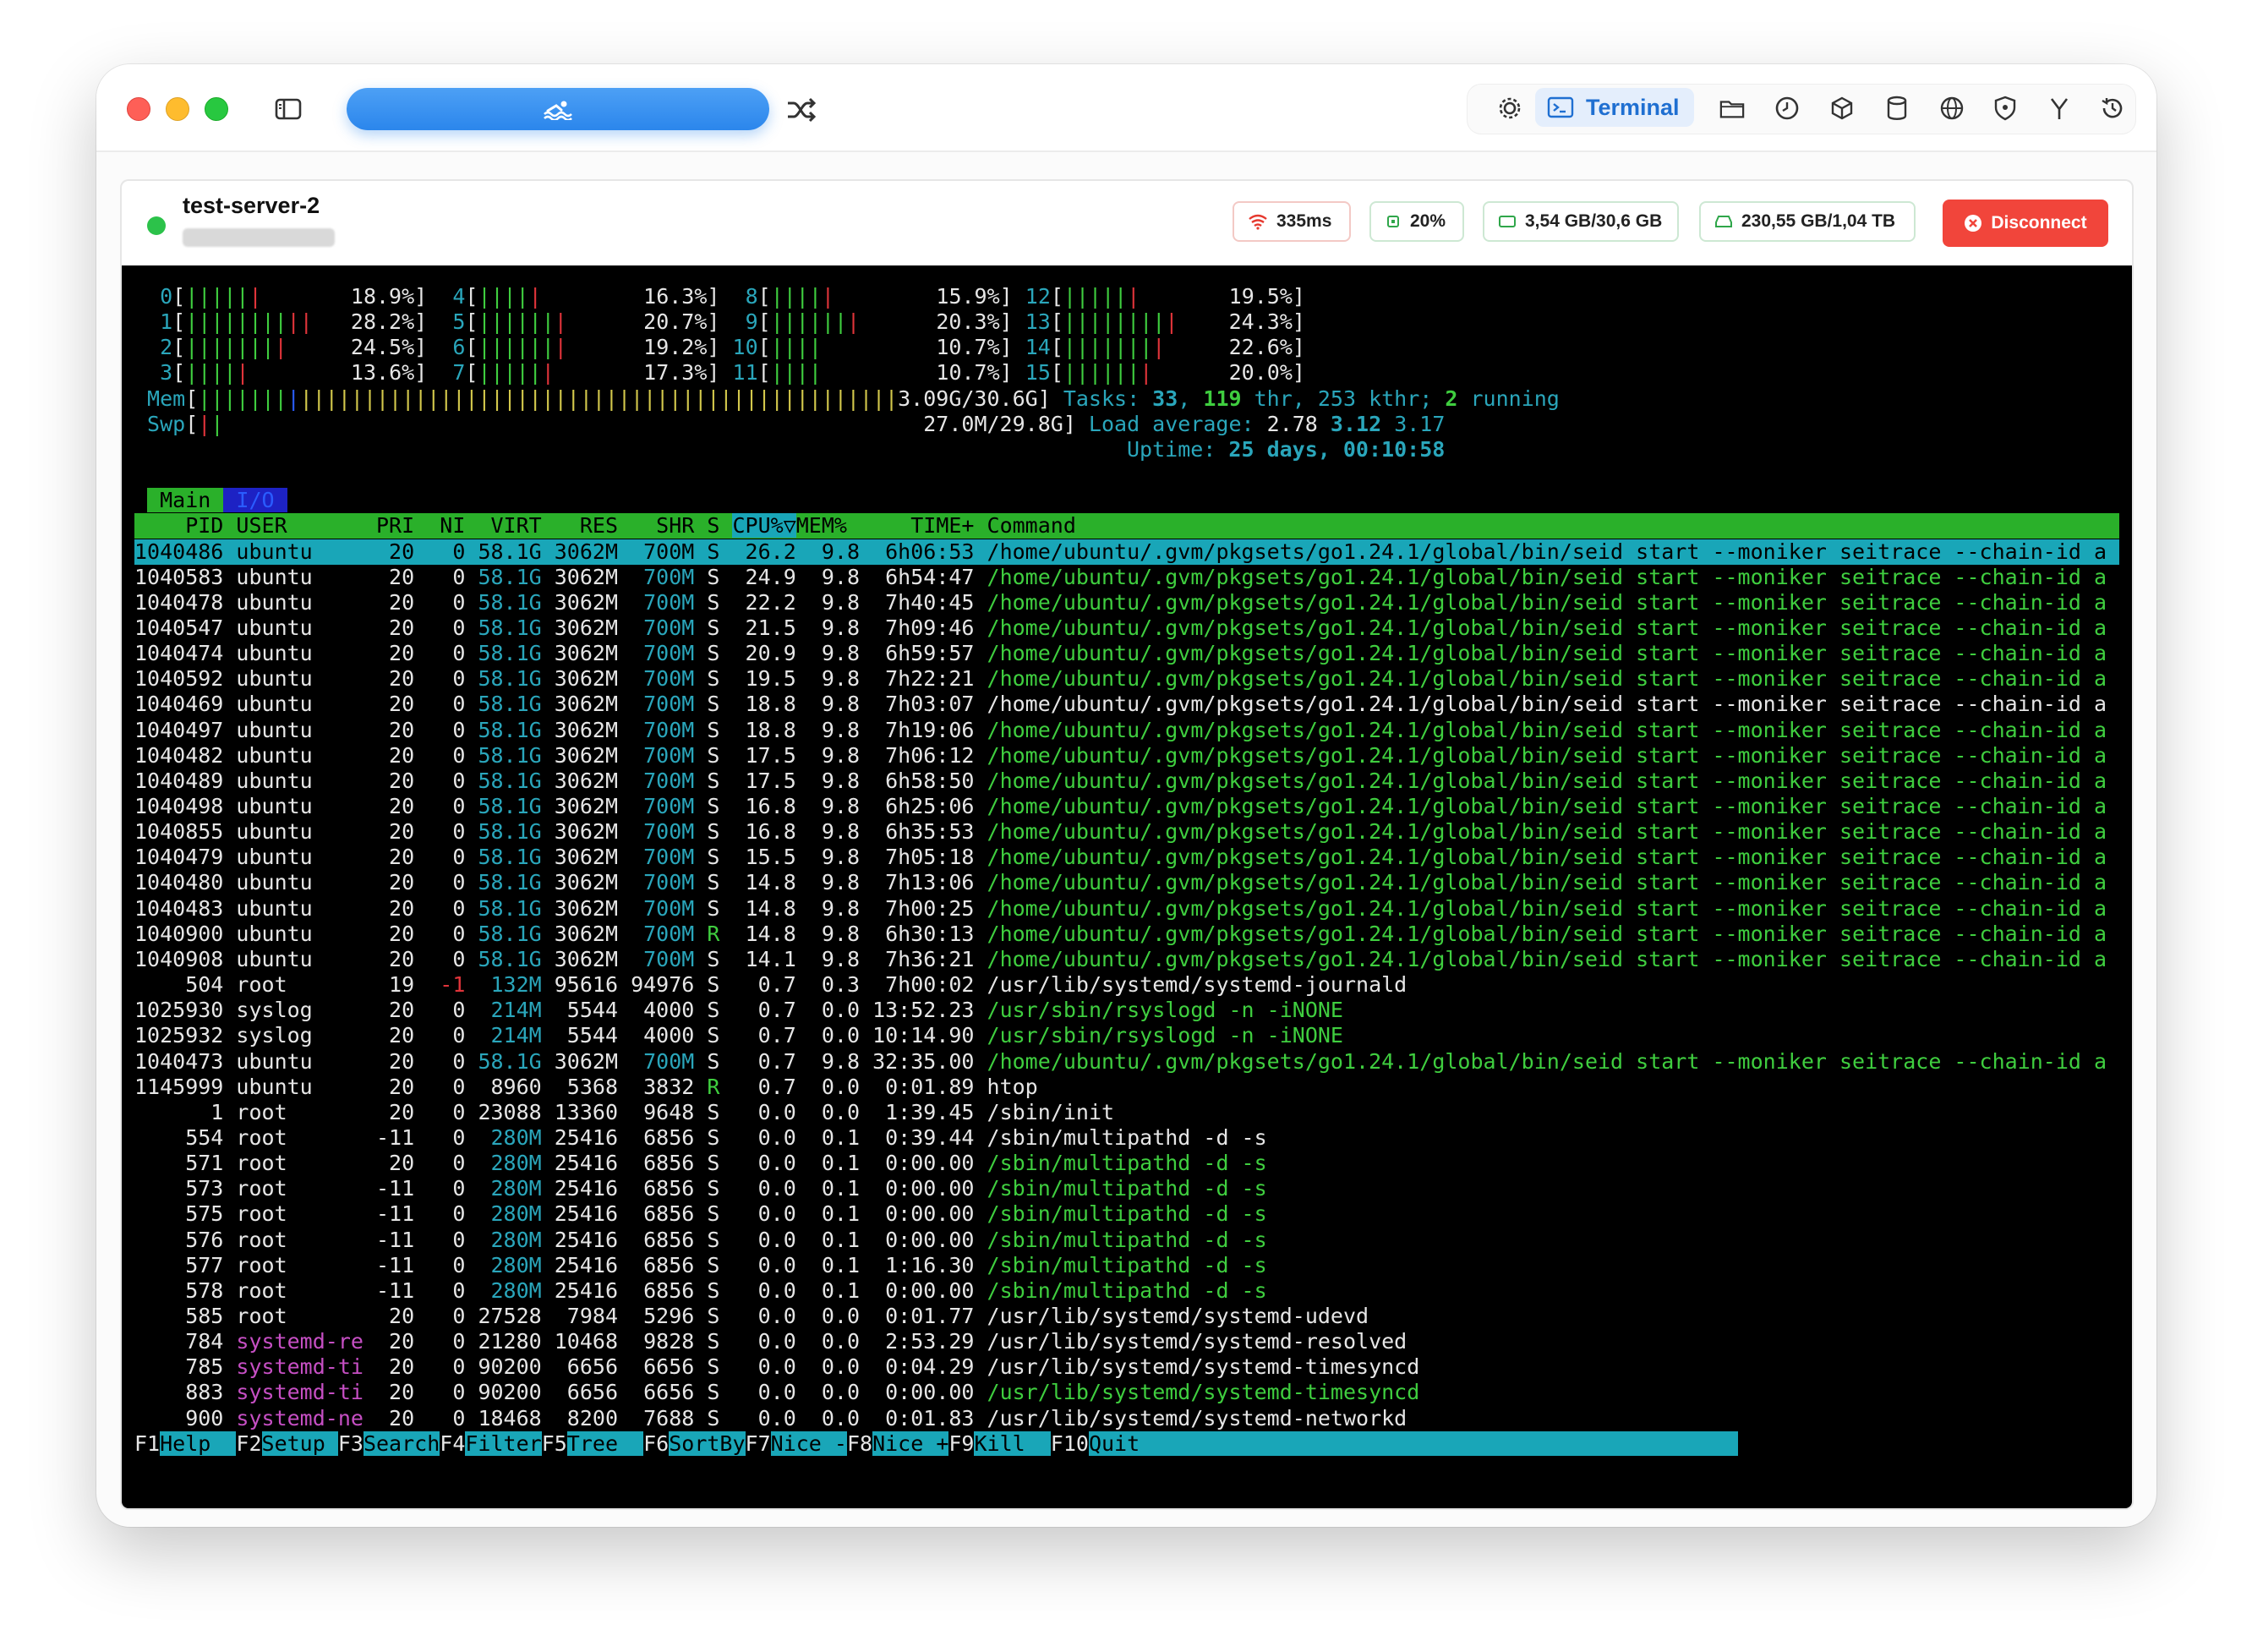 This screenshot has width=2252, height=1652. What do you see at coordinates (185, 525) in the screenshot?
I see `col-pid: PID` at bounding box center [185, 525].